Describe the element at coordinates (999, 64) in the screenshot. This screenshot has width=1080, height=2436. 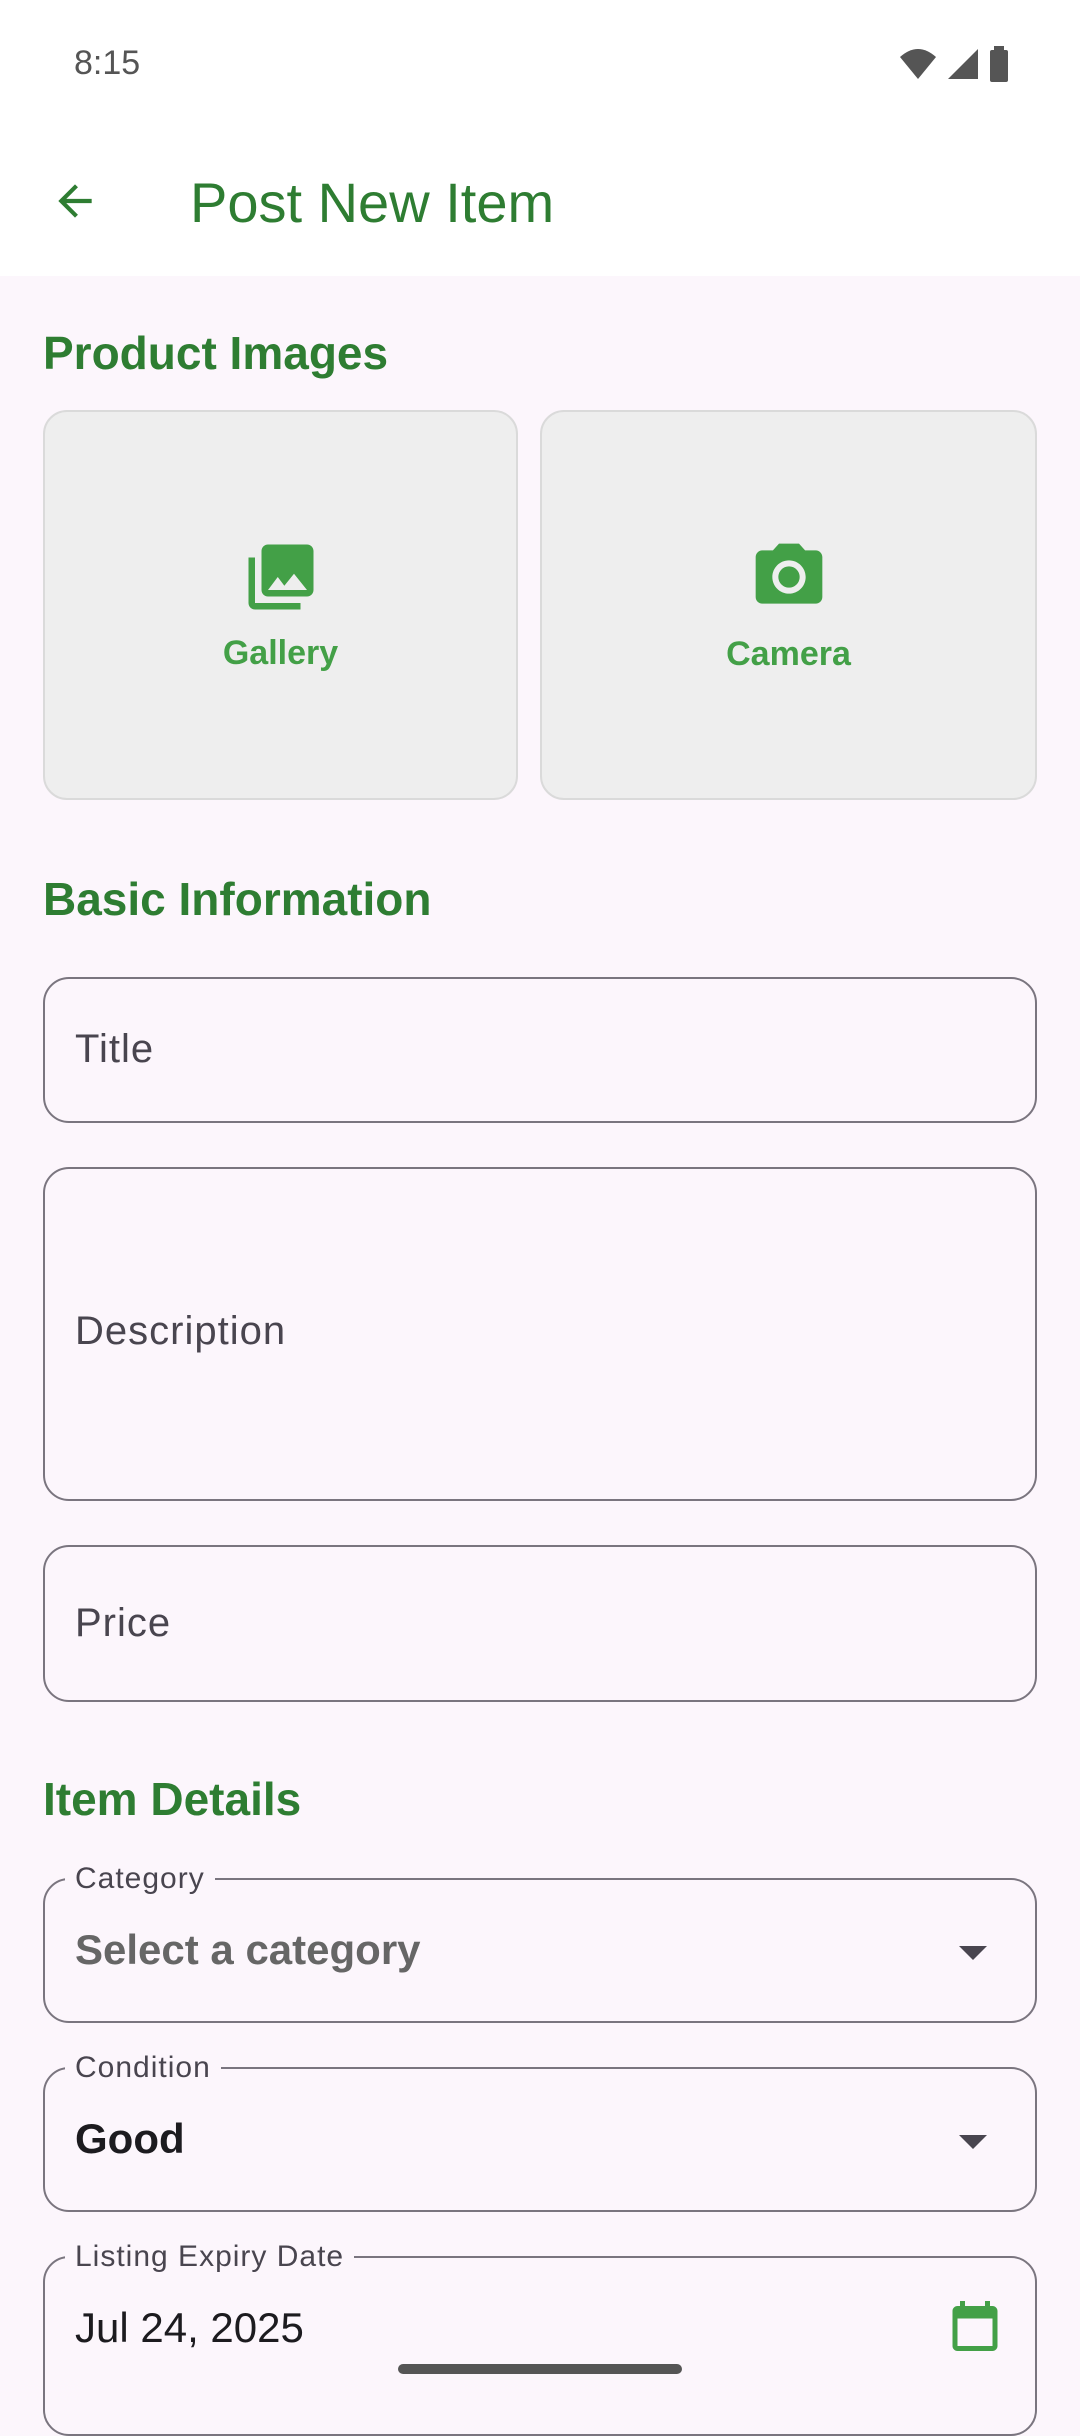
I see `battery-icon` at that location.